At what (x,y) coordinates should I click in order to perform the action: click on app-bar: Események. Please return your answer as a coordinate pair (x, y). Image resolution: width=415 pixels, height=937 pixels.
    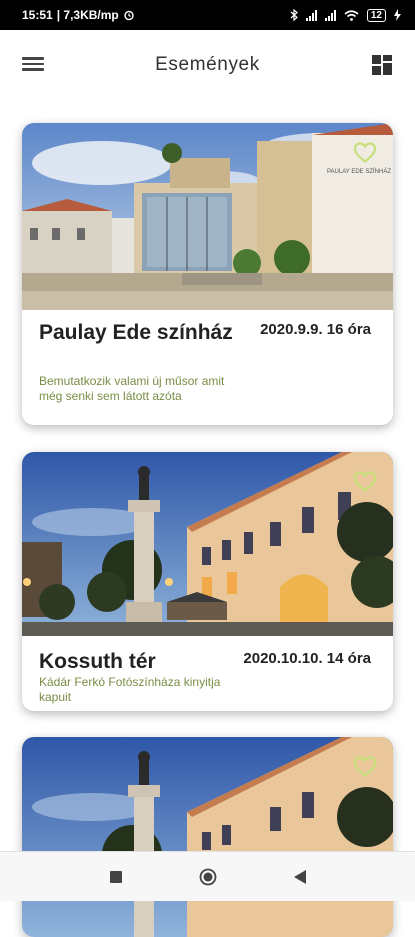
    Looking at the image, I should click on (207, 65).